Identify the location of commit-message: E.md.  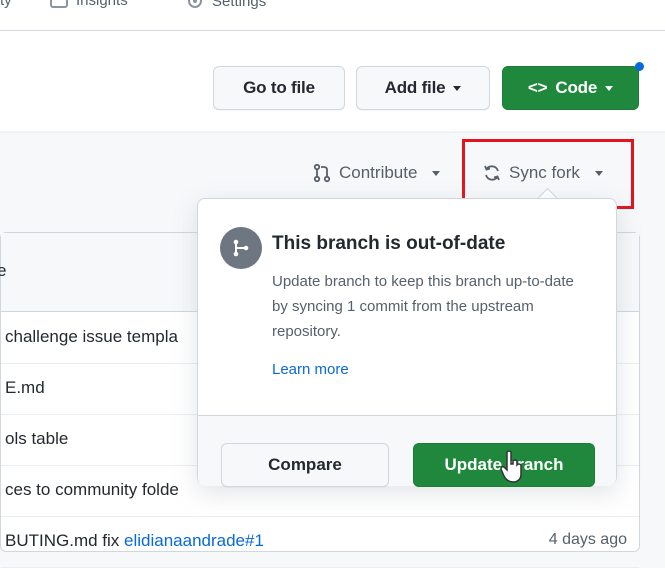
(25, 388).